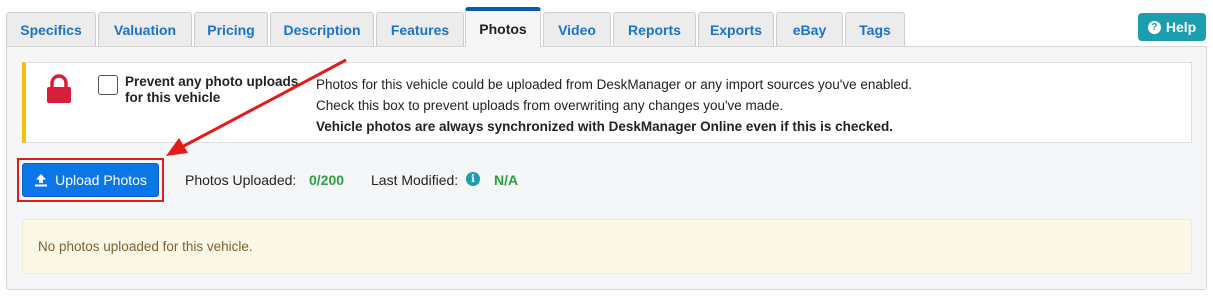 Image resolution: width=1213 pixels, height=297 pixels. I want to click on prevent-uploads-checkbox, so click(108, 85).